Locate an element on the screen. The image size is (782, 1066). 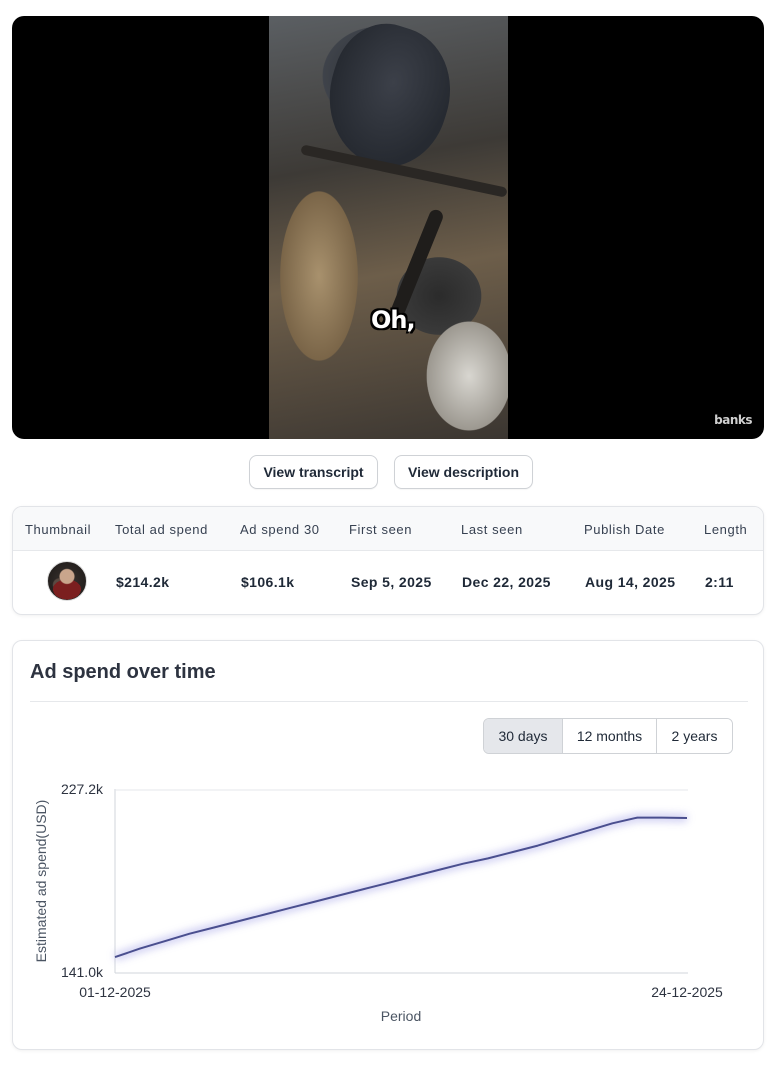
y-tick-min: 141.0k is located at coordinates (82, 972).